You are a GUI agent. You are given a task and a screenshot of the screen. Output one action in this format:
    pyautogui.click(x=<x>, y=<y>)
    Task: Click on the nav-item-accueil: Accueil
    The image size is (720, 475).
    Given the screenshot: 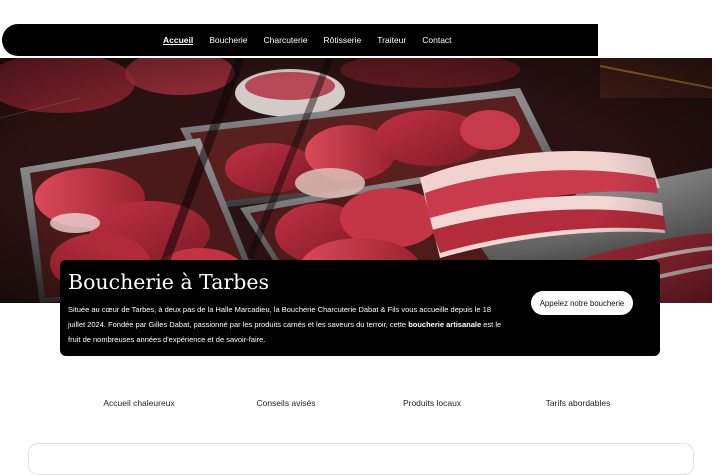 What is the action you would take?
    pyautogui.click(x=178, y=40)
    